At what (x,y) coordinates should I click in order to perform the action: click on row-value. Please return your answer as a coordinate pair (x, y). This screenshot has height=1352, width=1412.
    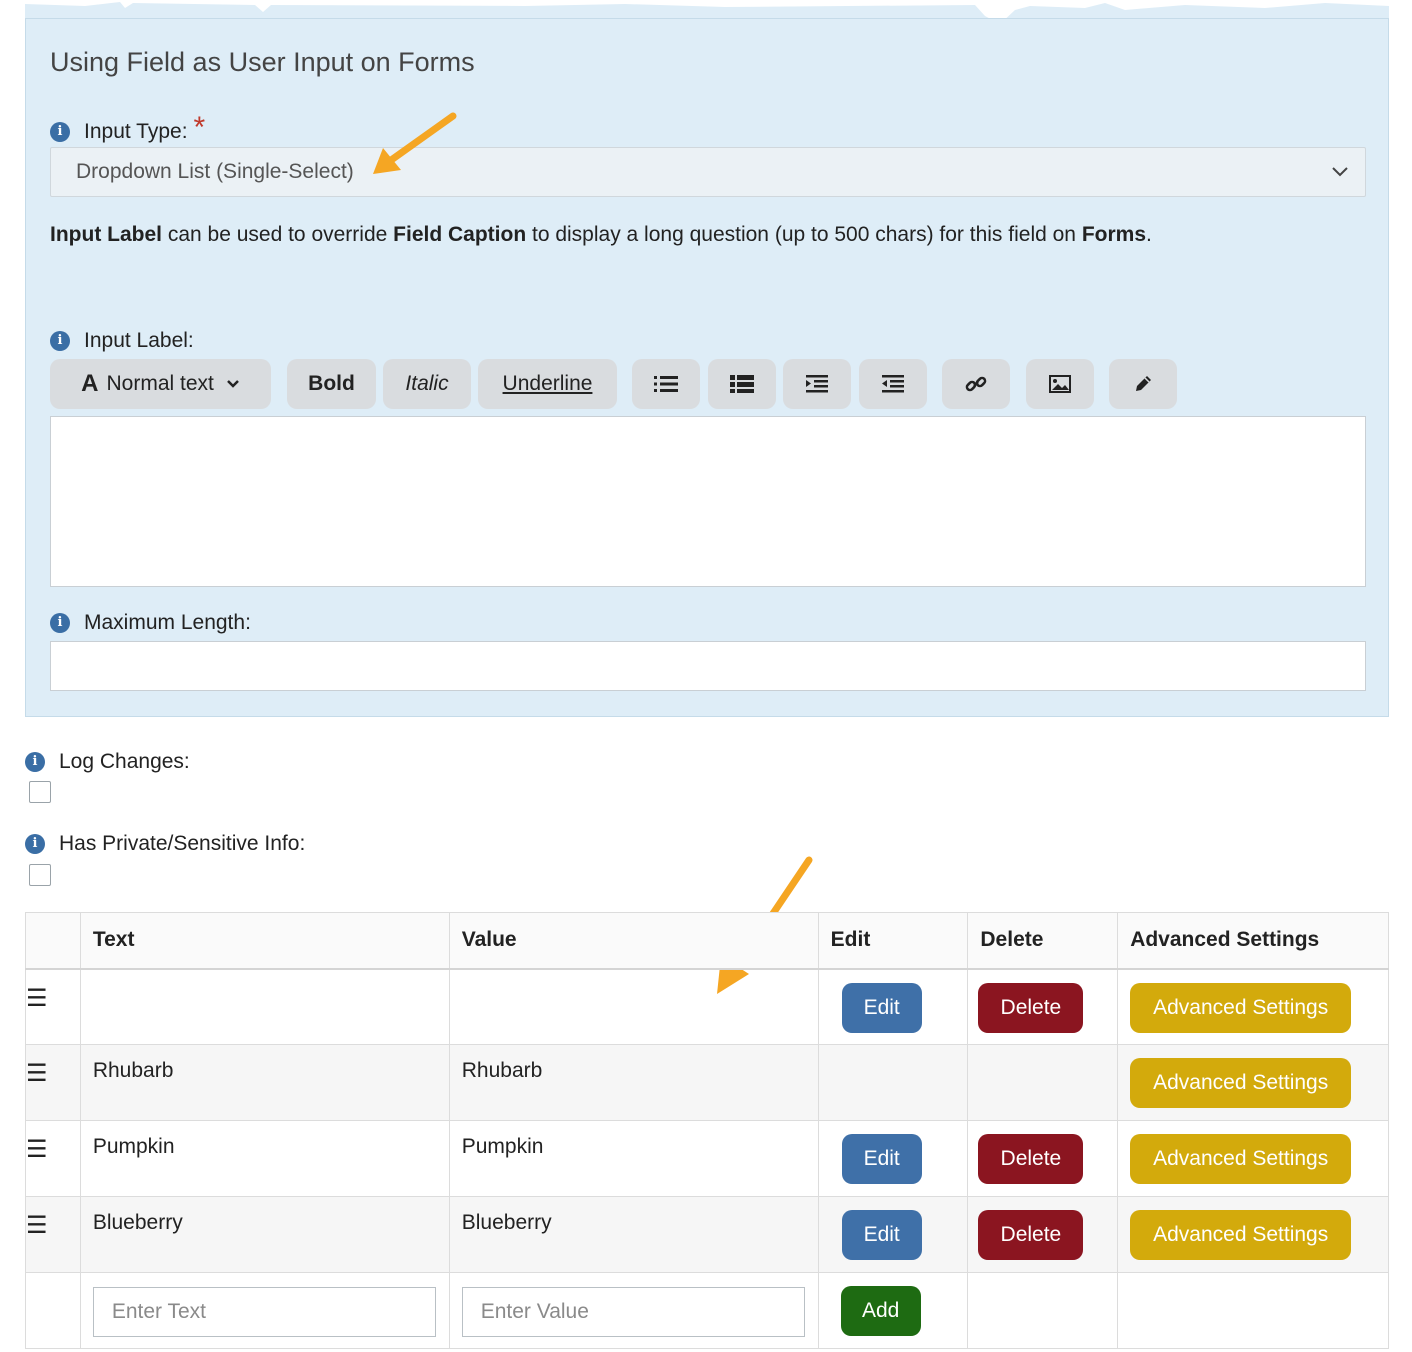
    Looking at the image, I should click on (633, 1006).